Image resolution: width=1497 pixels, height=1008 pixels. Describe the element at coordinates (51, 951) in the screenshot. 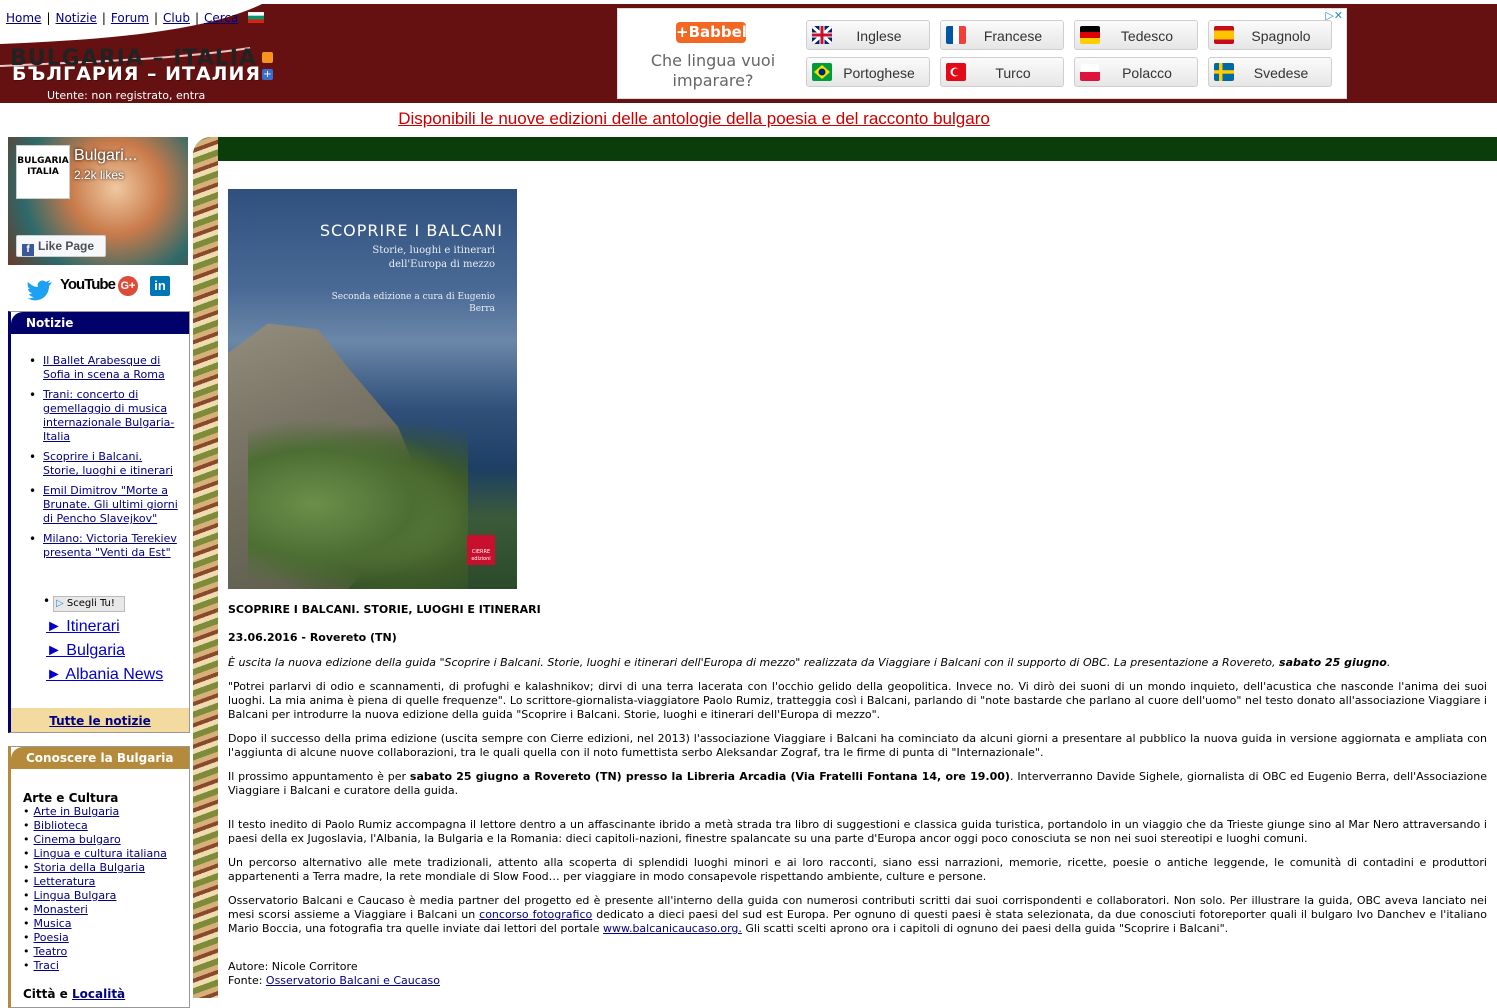

I see `culture-link: Teatro` at that location.